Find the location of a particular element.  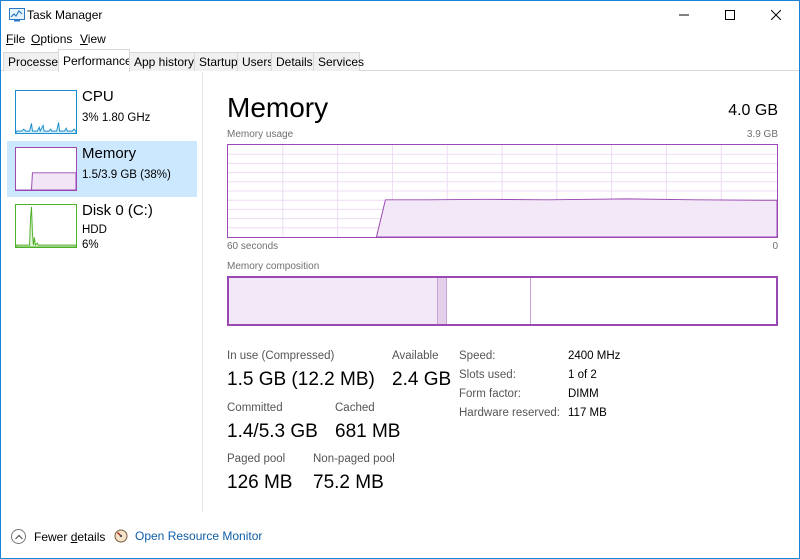

committed-label: Committed is located at coordinates (255, 408).